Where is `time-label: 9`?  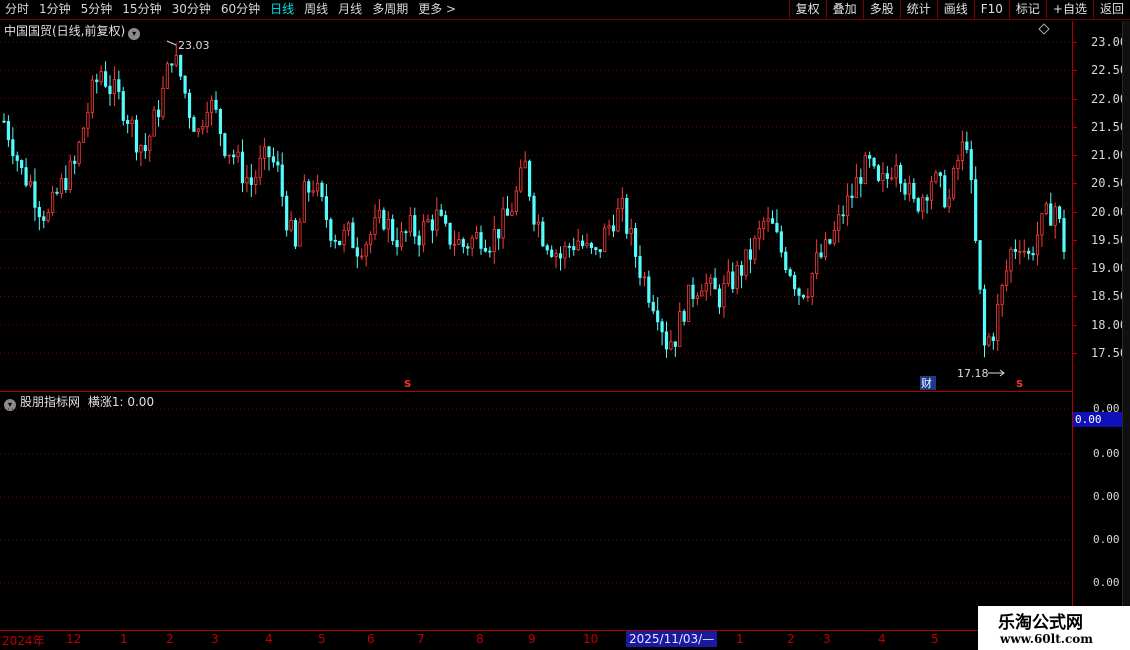 time-label: 9 is located at coordinates (532, 639).